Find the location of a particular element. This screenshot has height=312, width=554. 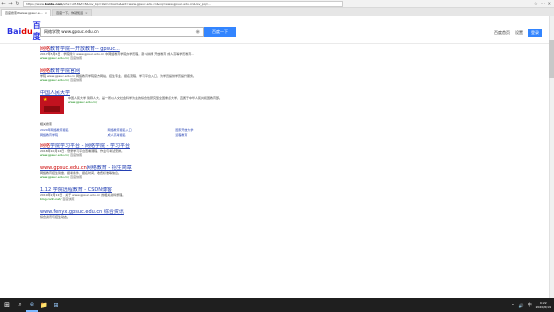

camera-icon: ◉ is located at coordinates (198, 32).